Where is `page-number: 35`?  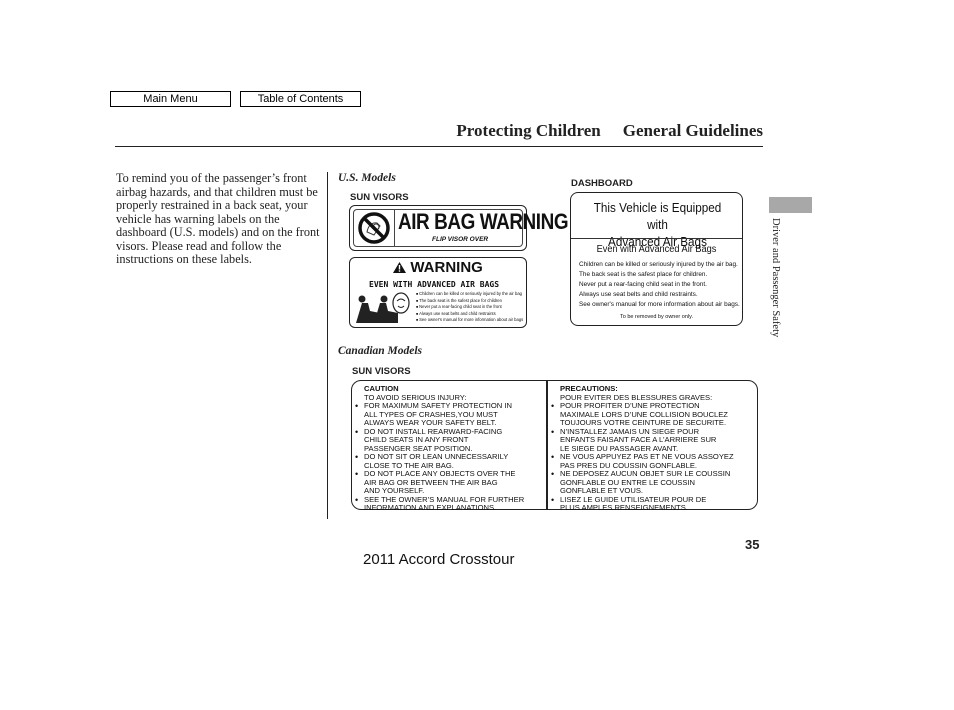 page-number: 35 is located at coordinates (752, 544).